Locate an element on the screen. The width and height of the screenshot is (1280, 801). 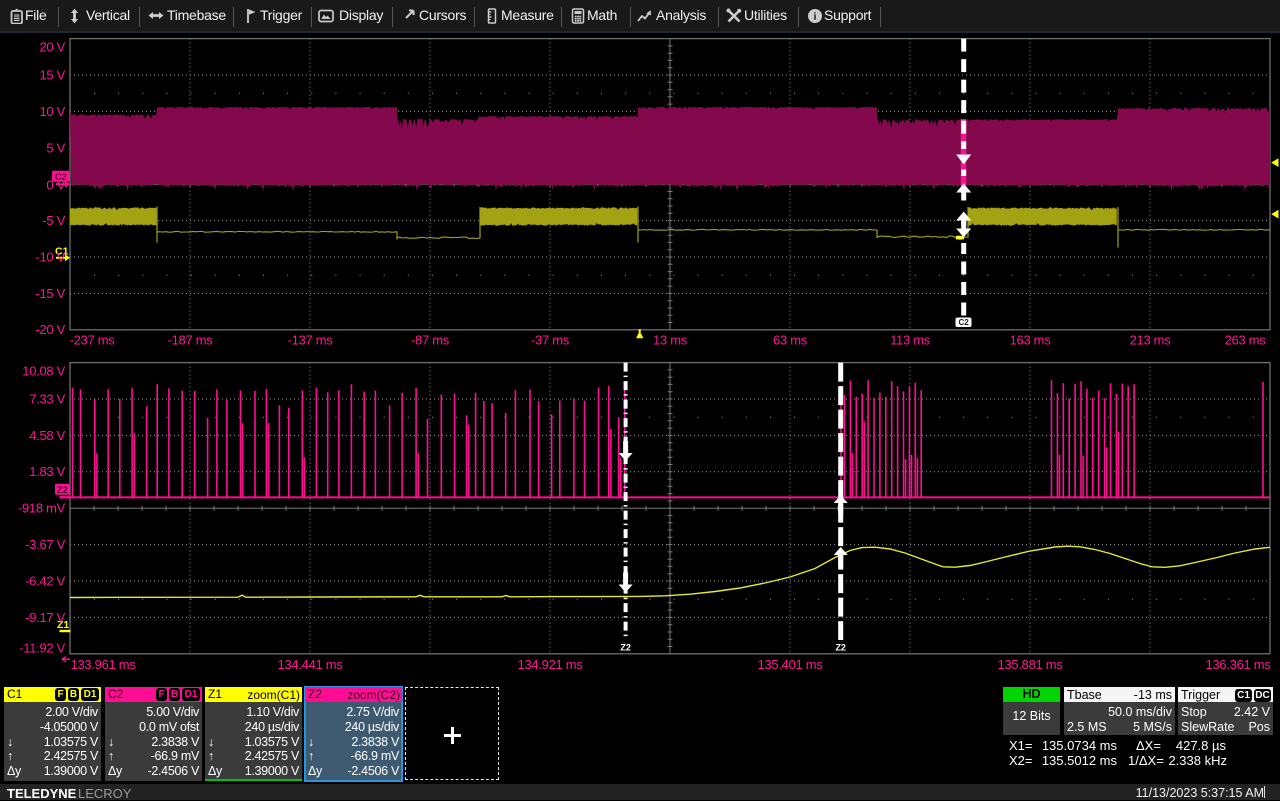
svg-text: 20 V is located at coordinates (52, 46).